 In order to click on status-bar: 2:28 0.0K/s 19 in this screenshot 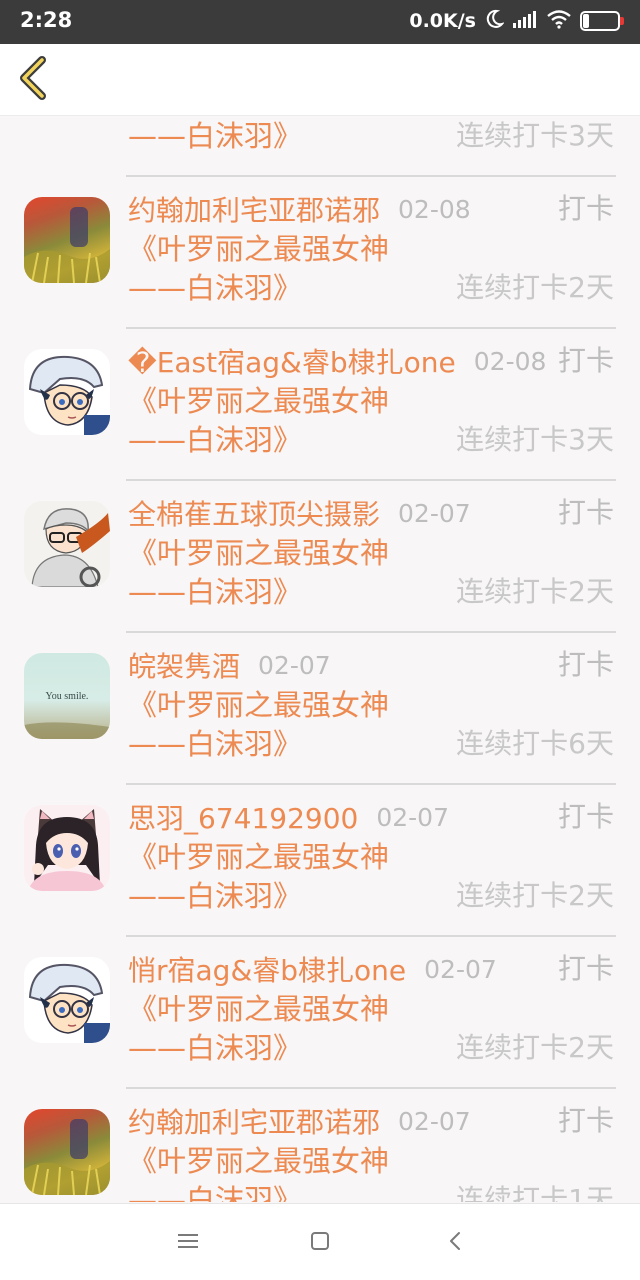, I will do `click(320, 22)`.